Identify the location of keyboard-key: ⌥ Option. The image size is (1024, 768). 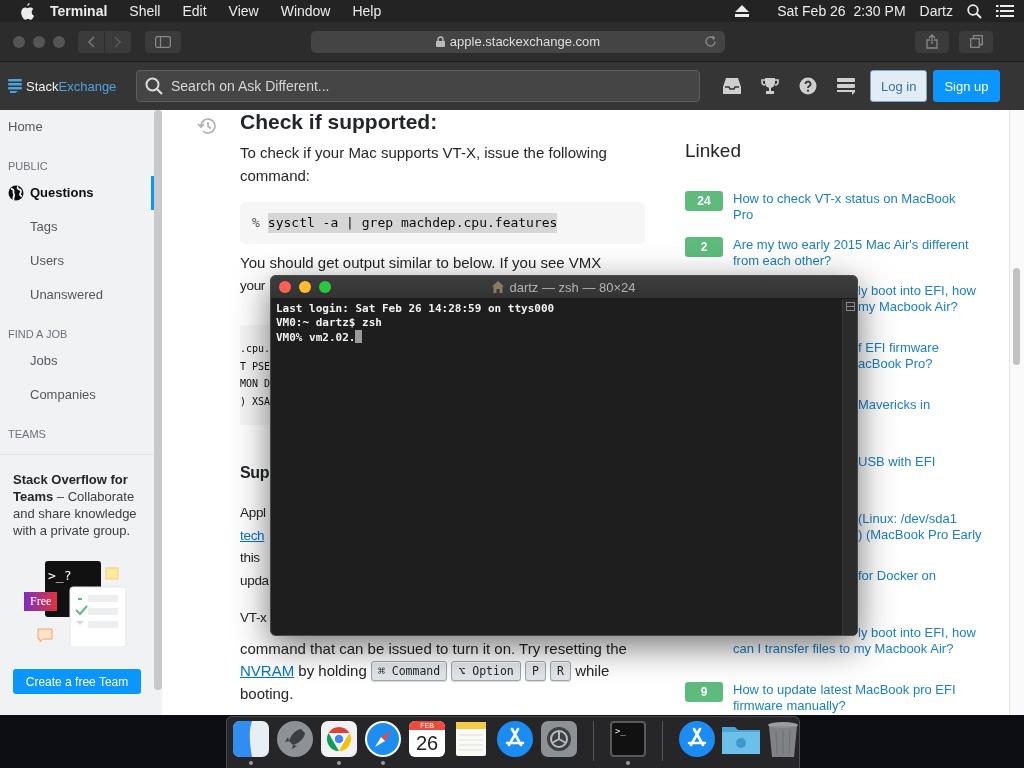
(486, 671).